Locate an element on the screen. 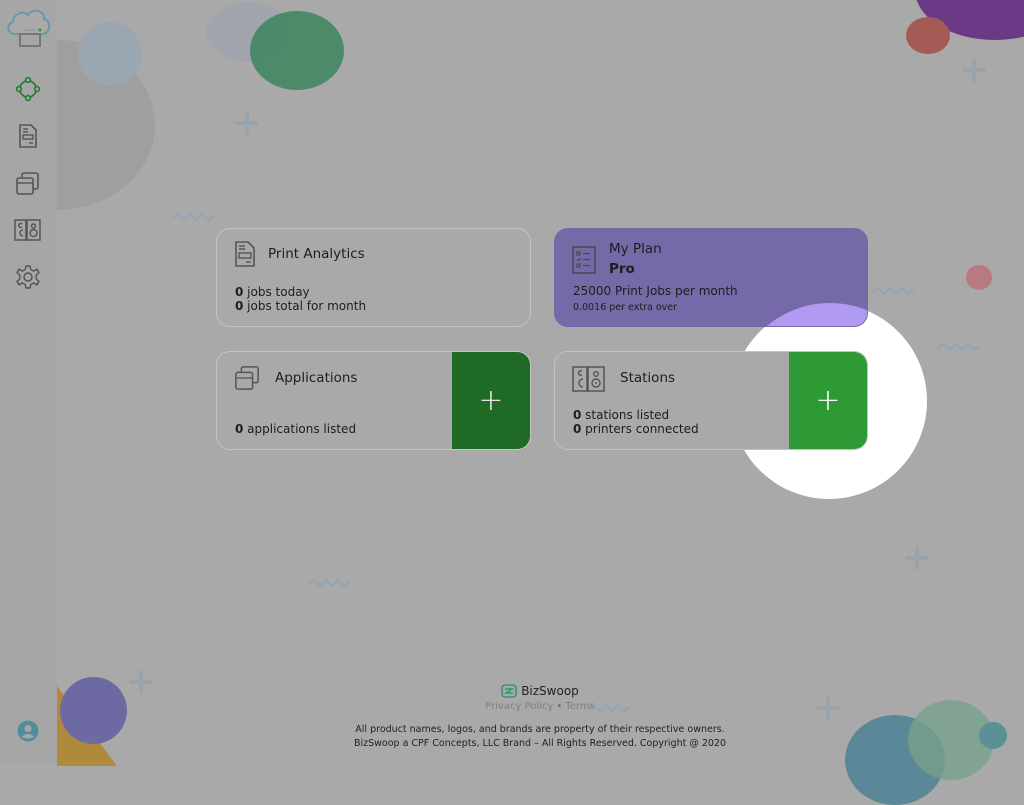 The image size is (1024, 805). print-analytics-title: Print Analytics is located at coordinates (316, 254).